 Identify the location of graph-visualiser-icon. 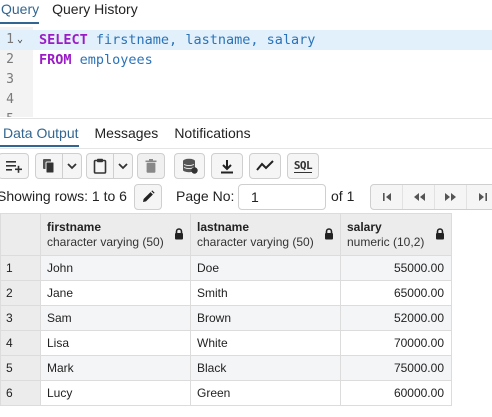
(265, 165).